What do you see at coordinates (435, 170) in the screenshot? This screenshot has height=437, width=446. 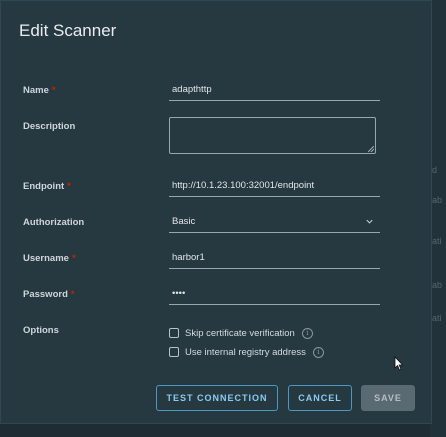 I see `background-text: d` at bounding box center [435, 170].